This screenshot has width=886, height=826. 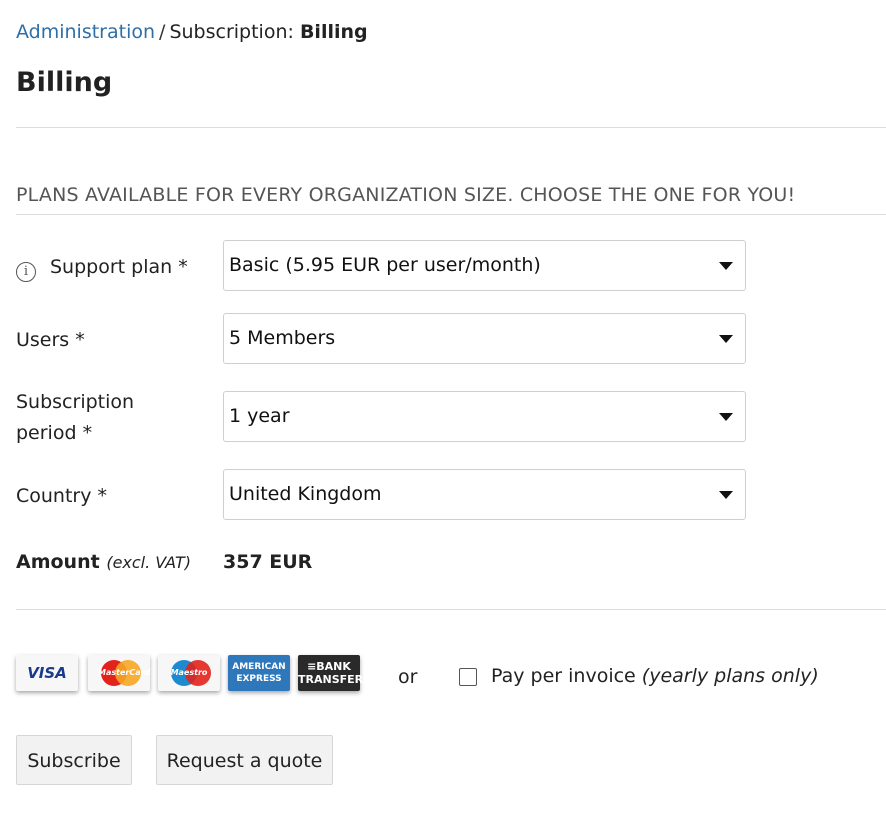 What do you see at coordinates (231, 32) in the screenshot?
I see `breadcrumb-prefix: Subscription:` at bounding box center [231, 32].